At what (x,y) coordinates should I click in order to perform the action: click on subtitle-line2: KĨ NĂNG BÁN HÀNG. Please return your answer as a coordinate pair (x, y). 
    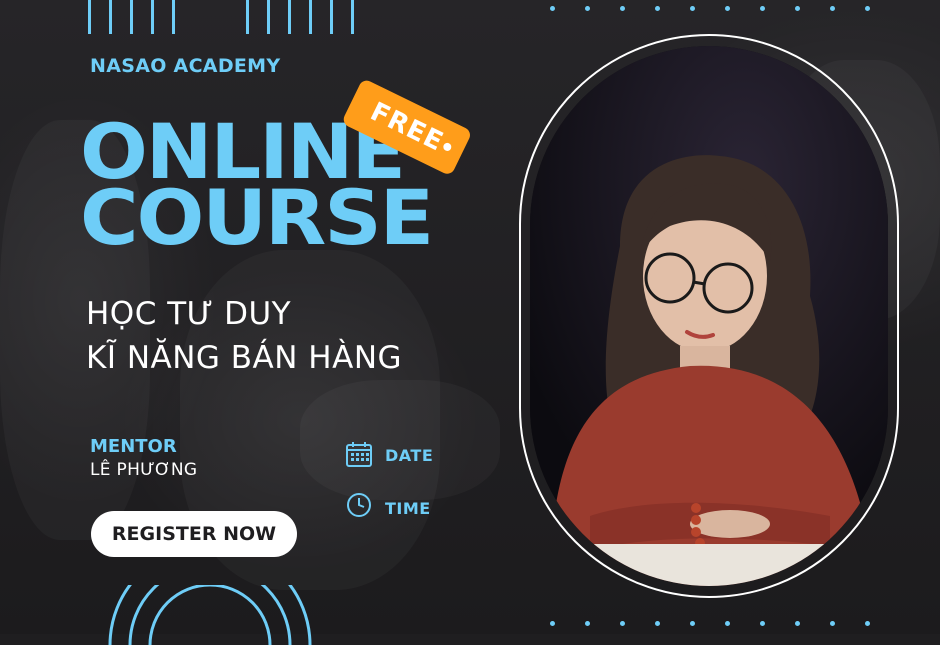
    Looking at the image, I should click on (244, 358).